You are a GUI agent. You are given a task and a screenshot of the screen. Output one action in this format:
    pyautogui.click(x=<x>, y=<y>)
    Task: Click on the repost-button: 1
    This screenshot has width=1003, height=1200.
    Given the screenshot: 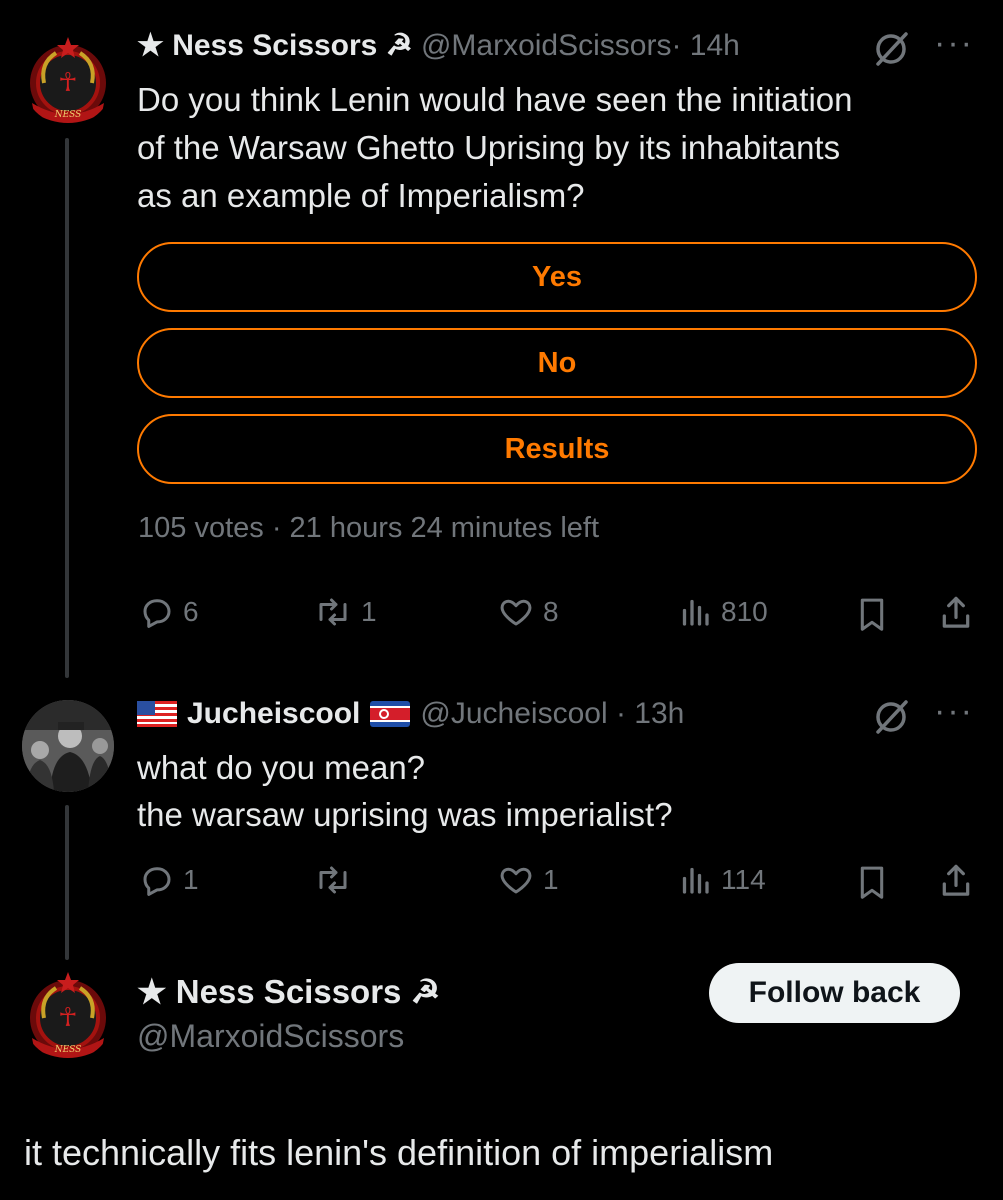 What is the action you would take?
    pyautogui.click(x=345, y=612)
    